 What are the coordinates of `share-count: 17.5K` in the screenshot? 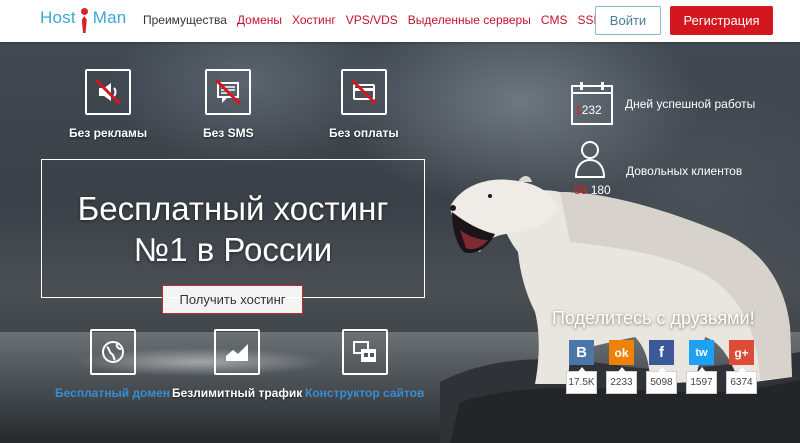 It's located at (581, 380).